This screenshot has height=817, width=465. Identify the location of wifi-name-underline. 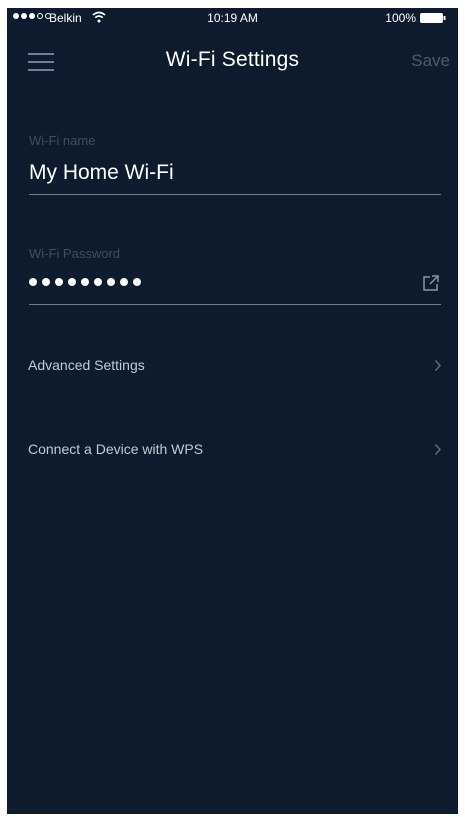
(235, 194).